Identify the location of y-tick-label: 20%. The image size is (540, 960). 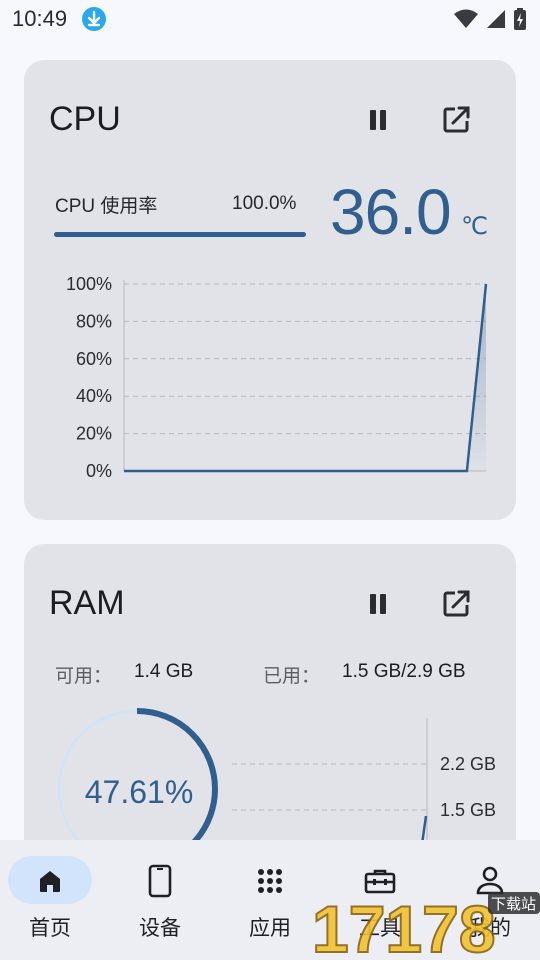
(94, 434).